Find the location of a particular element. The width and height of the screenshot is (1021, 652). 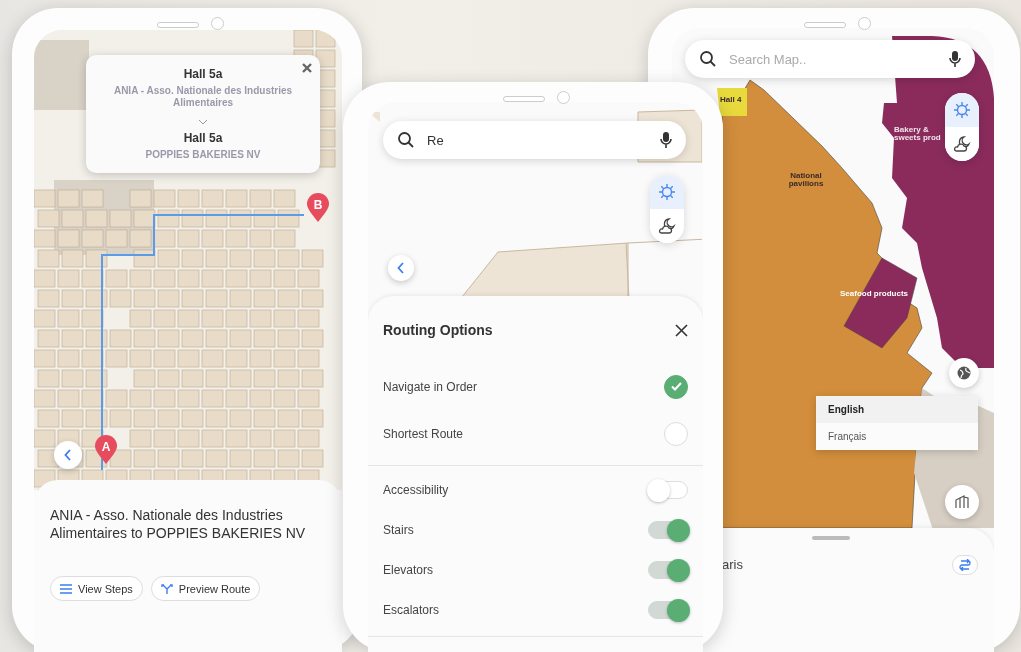

search-field: Re is located at coordinates (534, 140).